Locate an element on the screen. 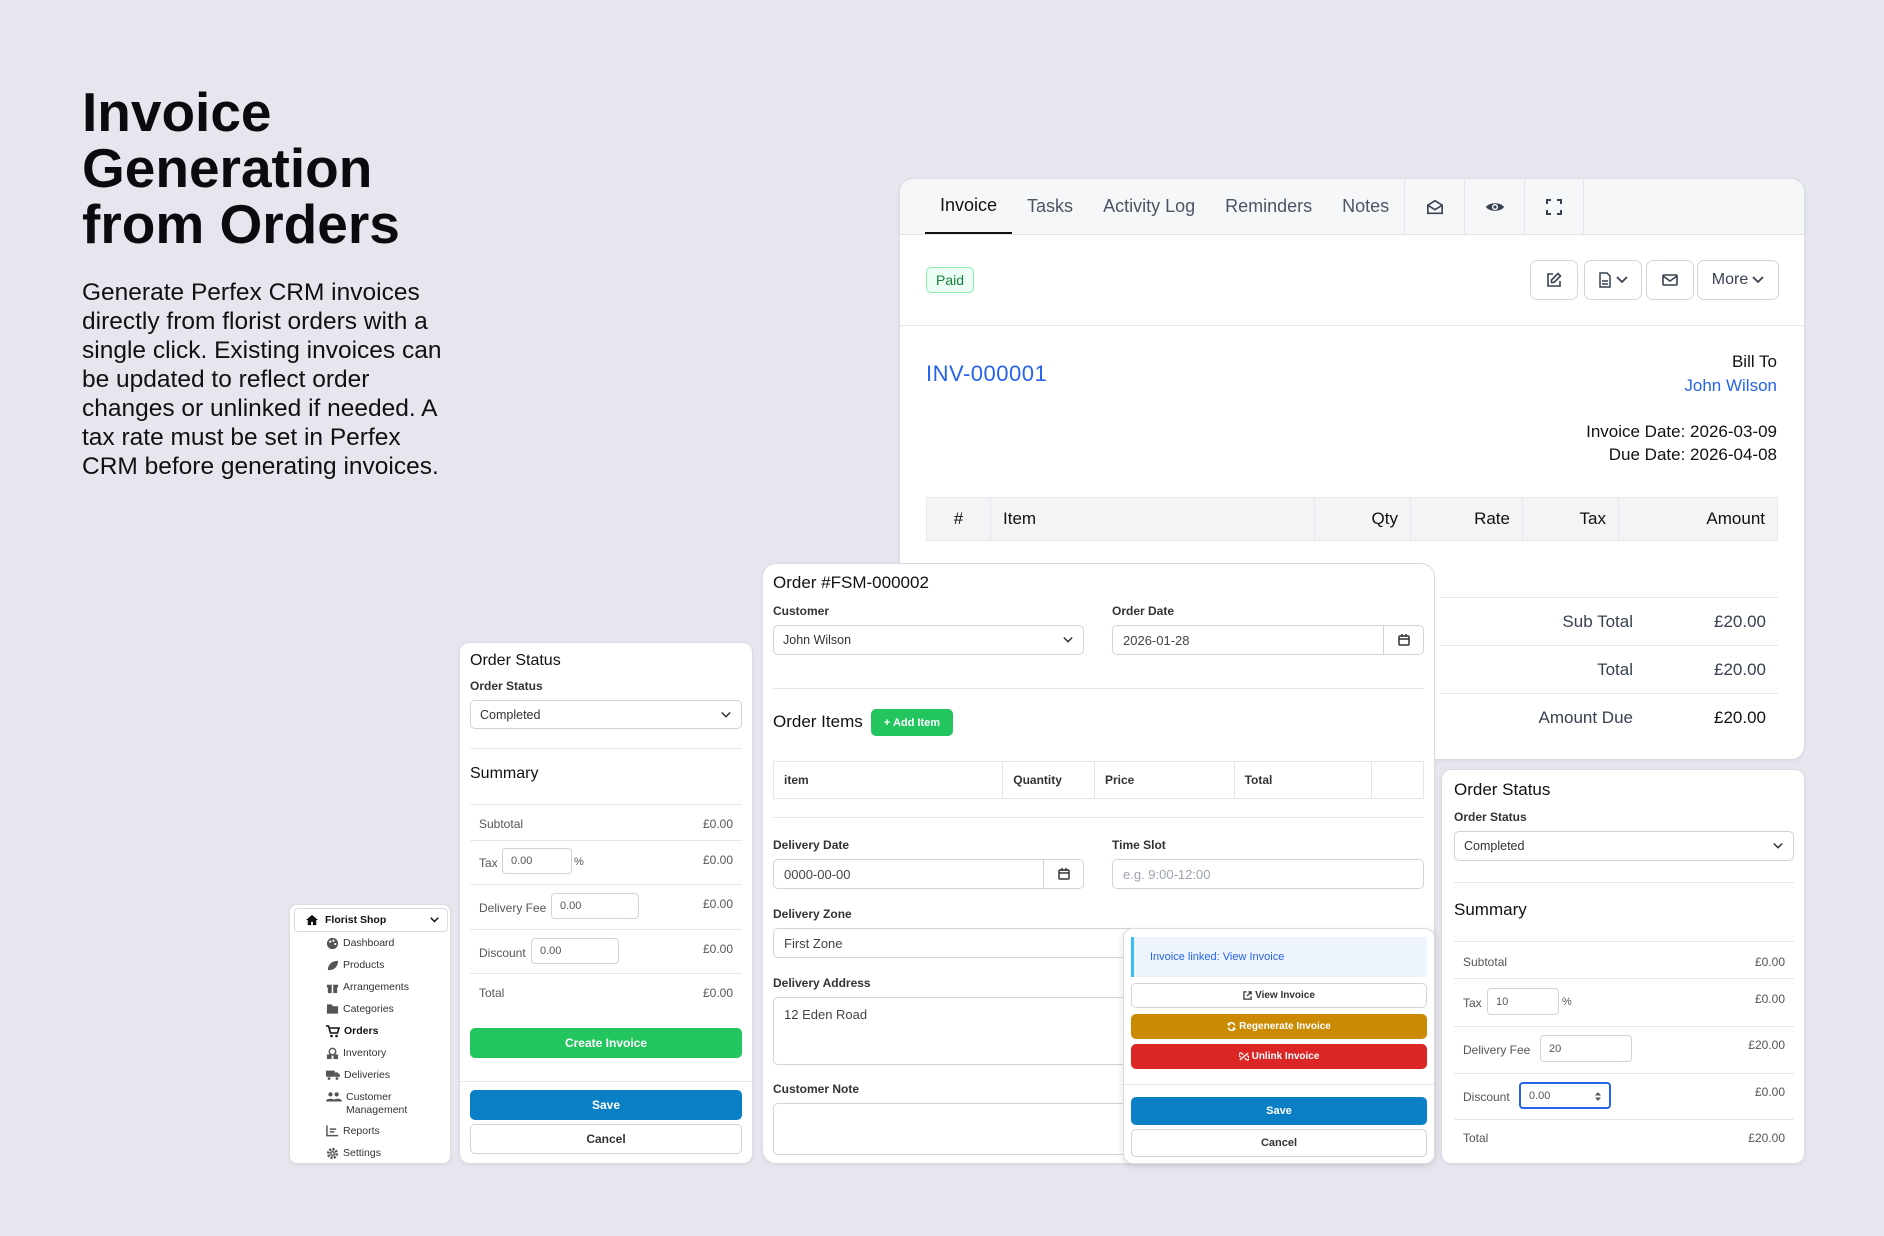 The image size is (1884, 1236). customer-select: John Wilson is located at coordinates (928, 640).